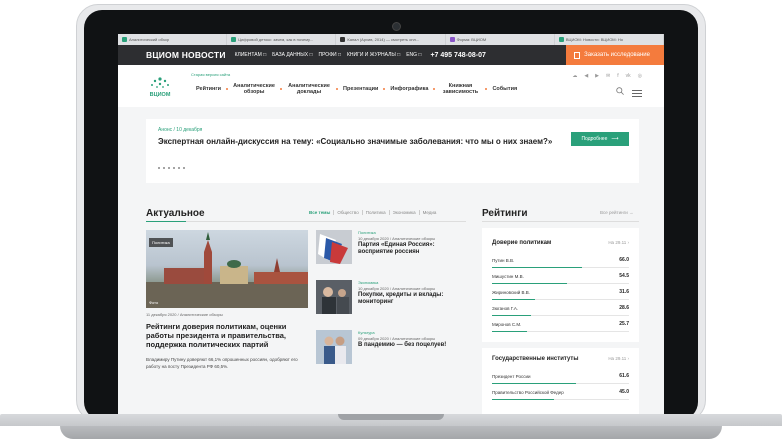 The image size is (782, 439). What do you see at coordinates (413, 345) in the screenshot?
I see `news-title: В пандемию — без поцелуев!` at bounding box center [413, 345].